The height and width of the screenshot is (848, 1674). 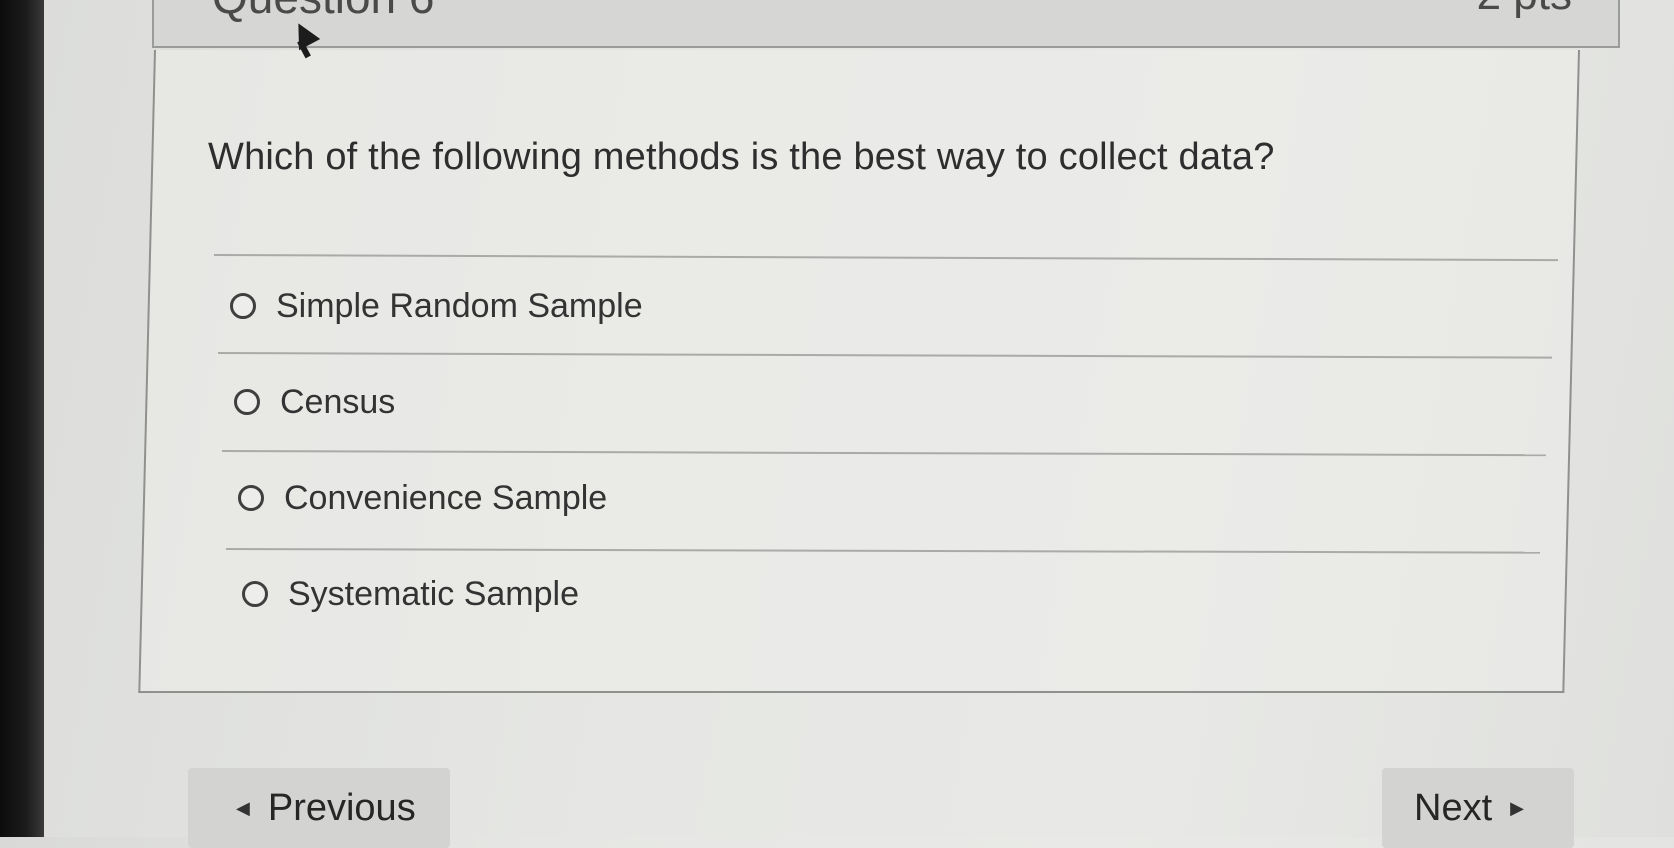 I want to click on next-label: Next, so click(x=1453, y=808).